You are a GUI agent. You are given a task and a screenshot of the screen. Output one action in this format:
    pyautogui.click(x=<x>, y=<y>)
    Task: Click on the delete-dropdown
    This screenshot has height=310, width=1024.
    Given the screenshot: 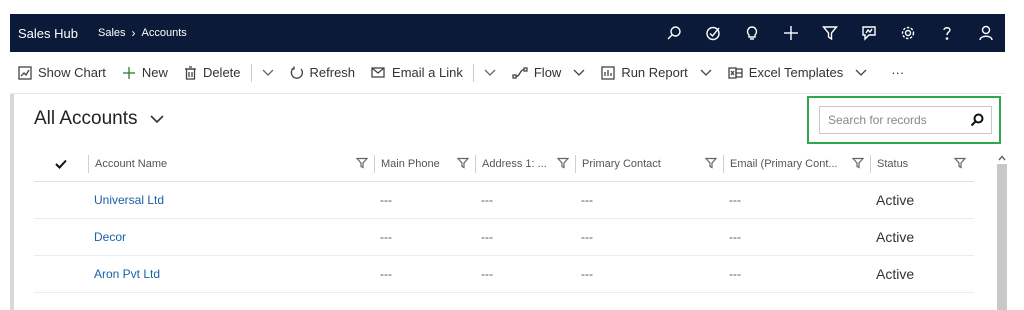 What is the action you would take?
    pyautogui.click(x=268, y=72)
    